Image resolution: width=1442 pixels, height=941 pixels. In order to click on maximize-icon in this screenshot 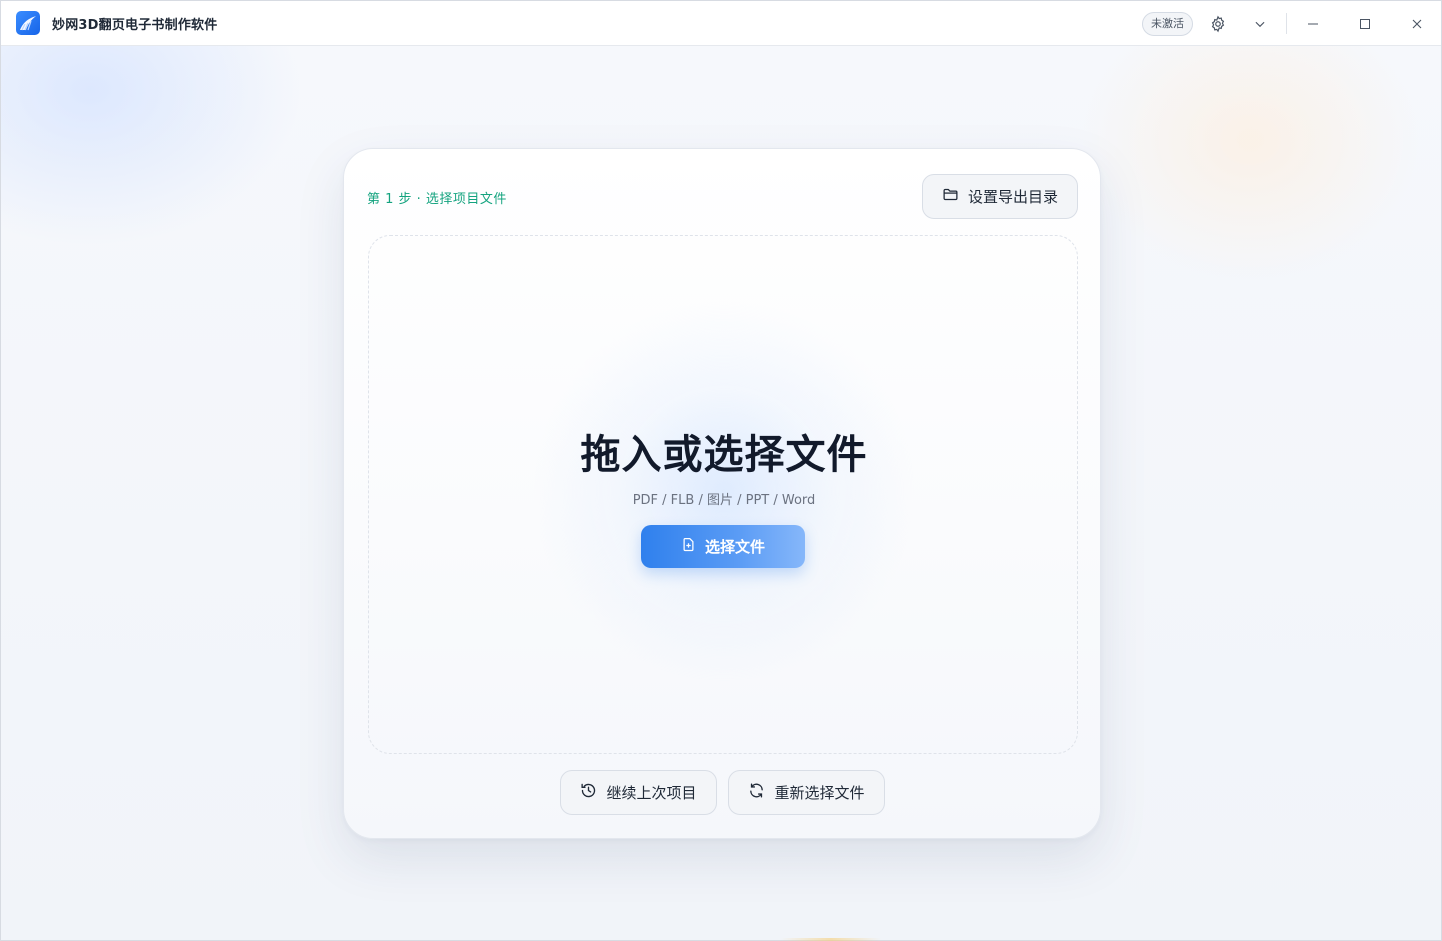, I will do `click(1365, 24)`.